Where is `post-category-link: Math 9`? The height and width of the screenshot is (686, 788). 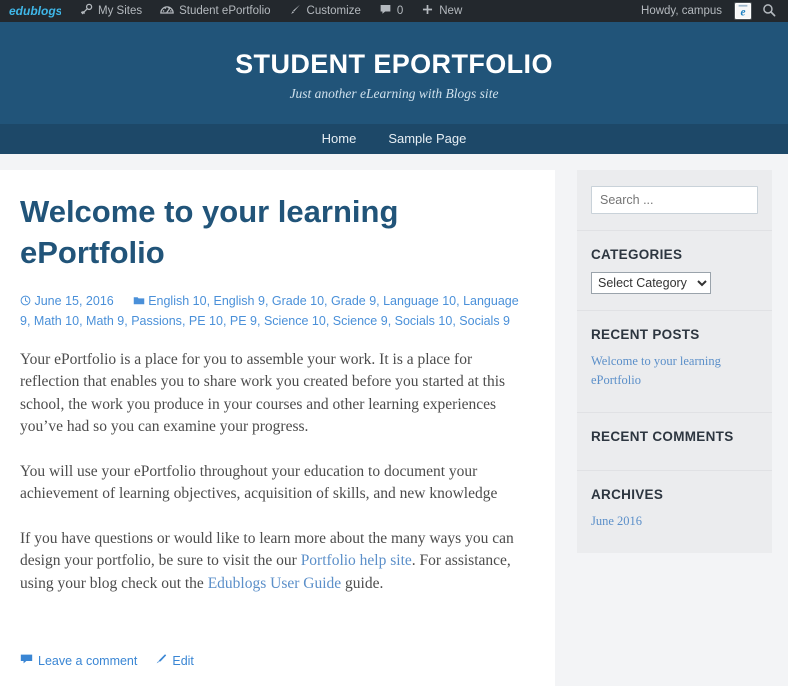
post-category-link: Math 9 is located at coordinates (105, 321).